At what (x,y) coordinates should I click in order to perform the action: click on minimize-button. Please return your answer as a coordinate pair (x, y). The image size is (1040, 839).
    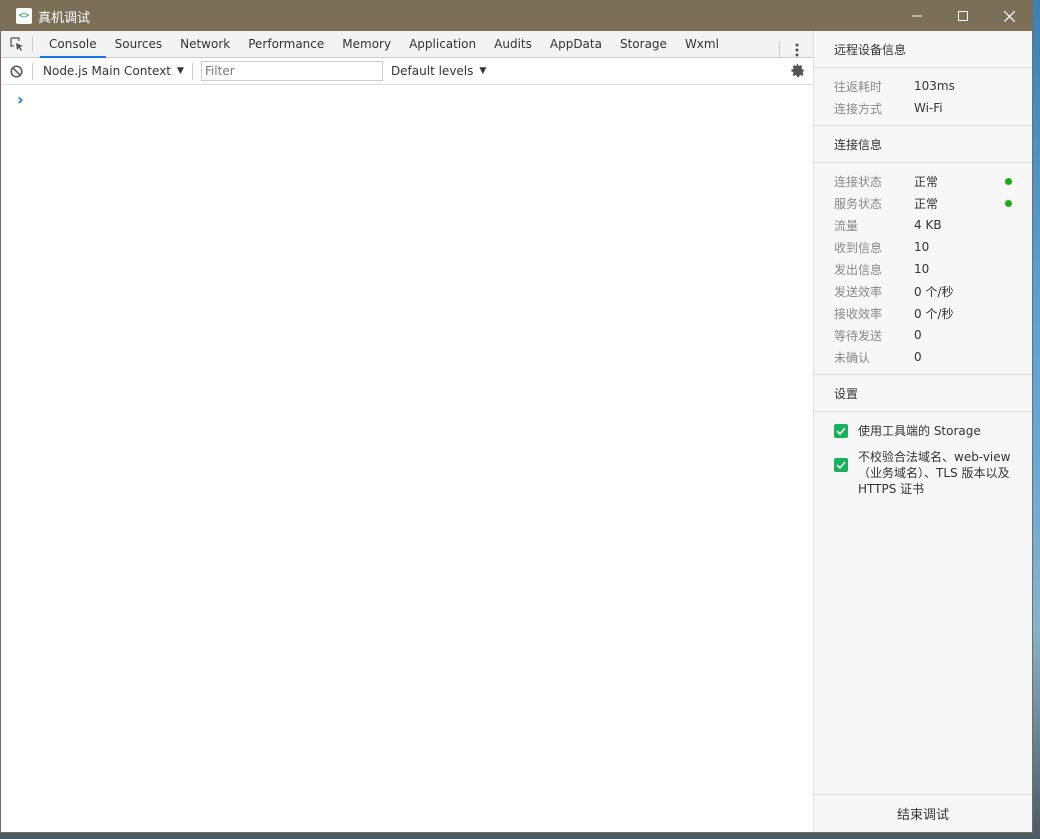
    Looking at the image, I should click on (917, 16).